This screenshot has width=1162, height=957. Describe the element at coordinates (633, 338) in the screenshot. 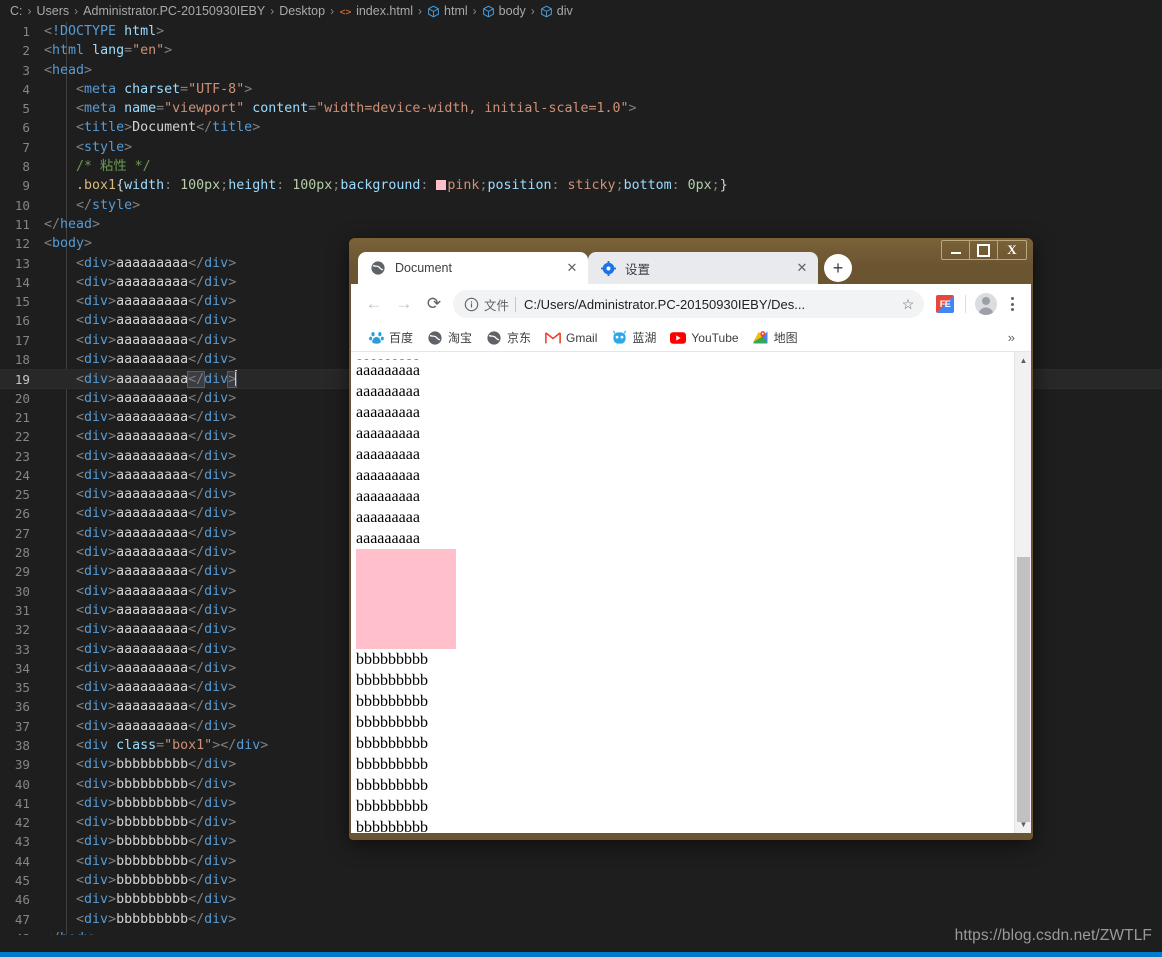

I see `bookmark-item-5: 蓝湖` at that location.